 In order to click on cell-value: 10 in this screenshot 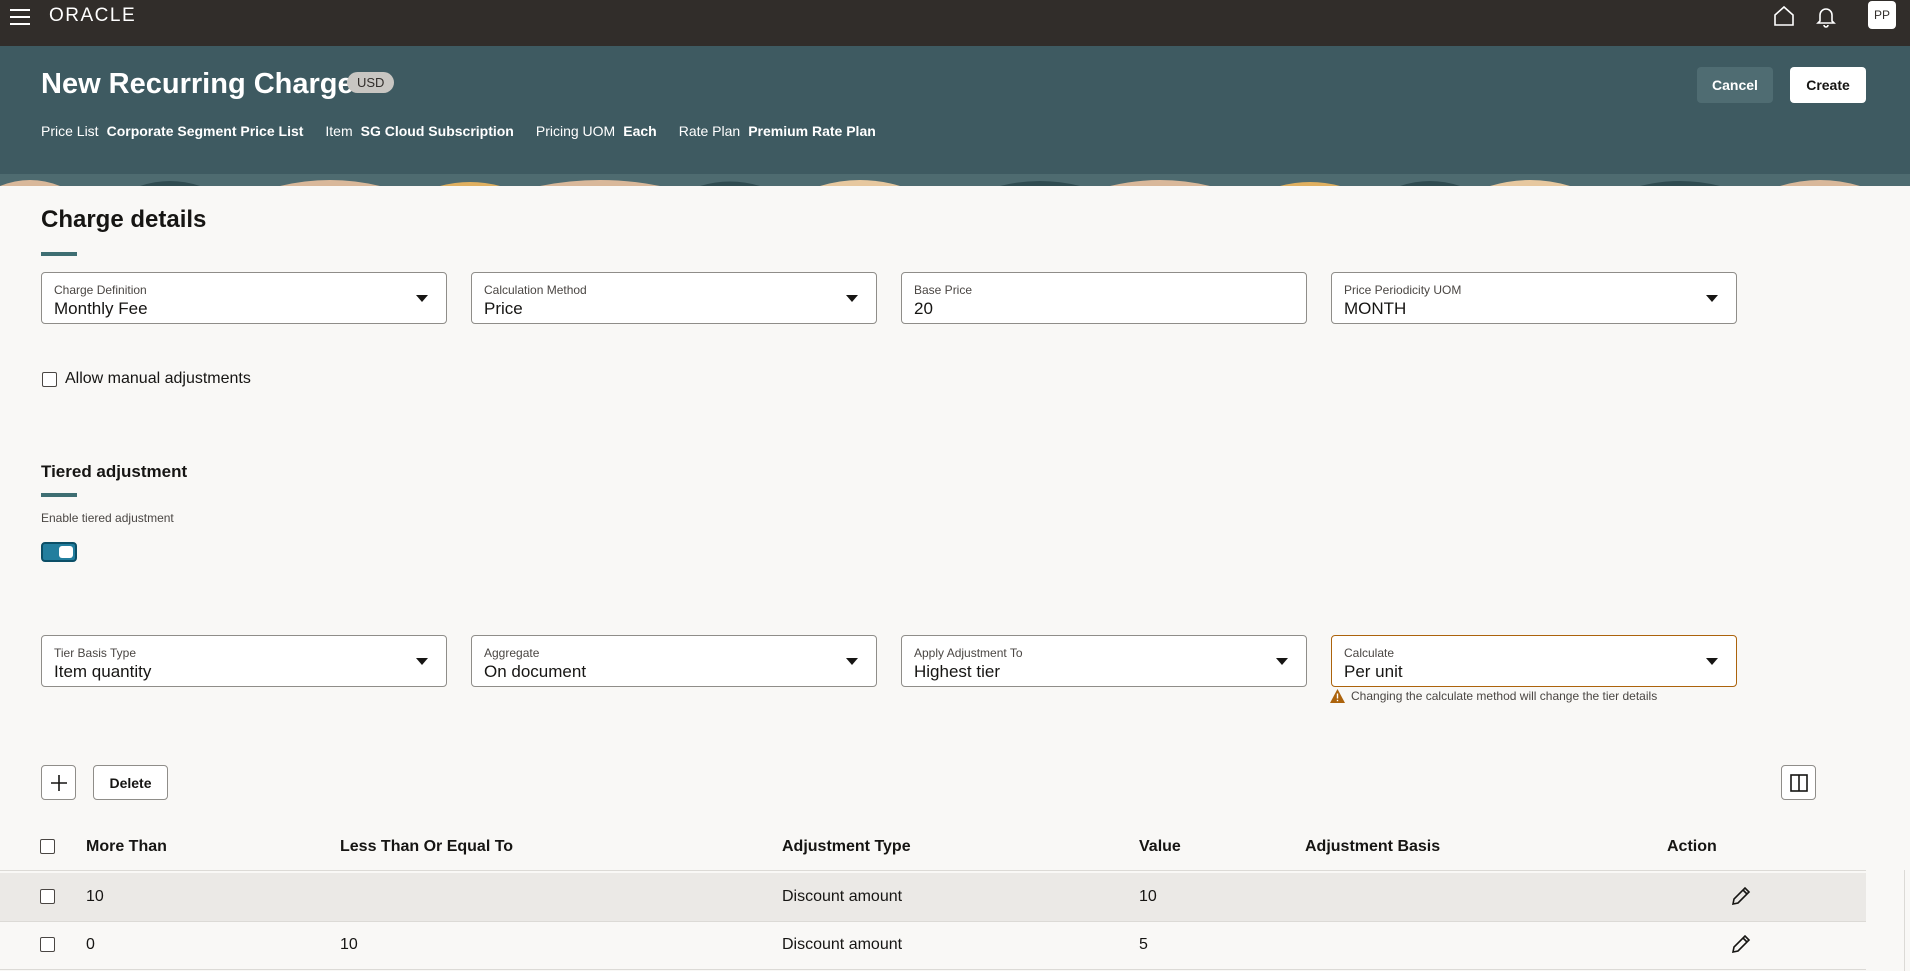, I will do `click(1148, 896)`.